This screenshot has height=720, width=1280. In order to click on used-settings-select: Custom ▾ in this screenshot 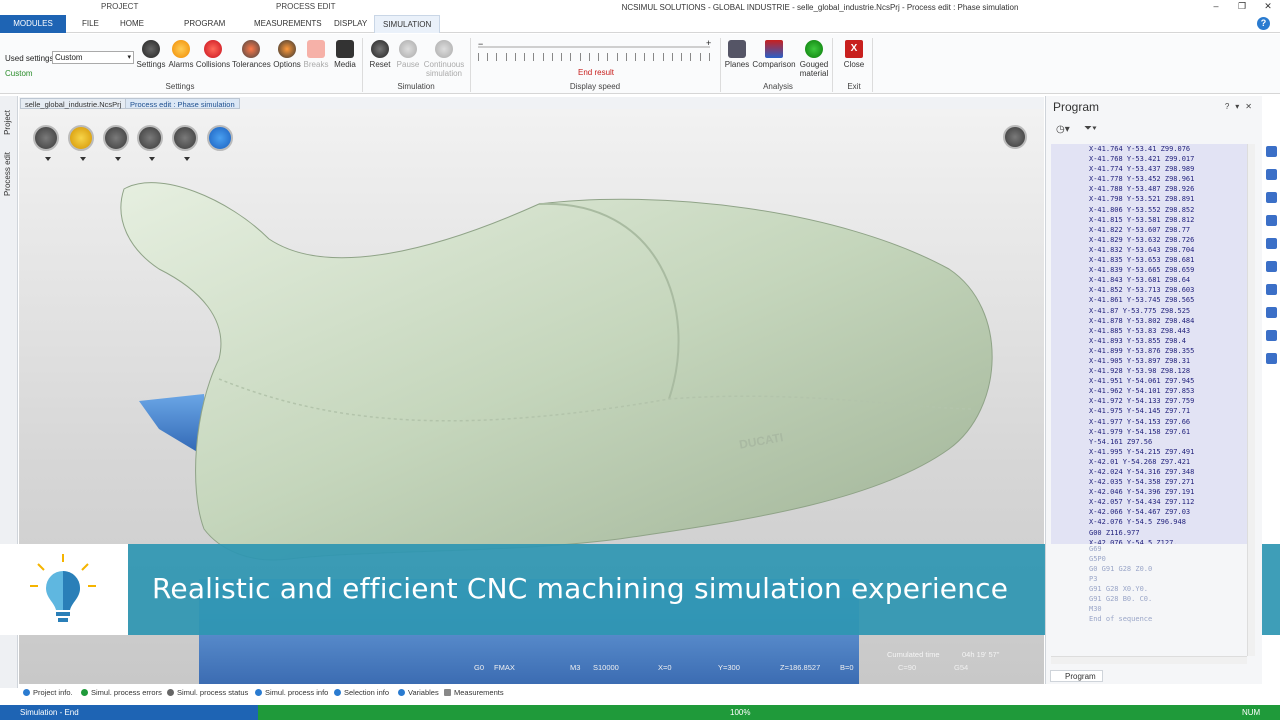, I will do `click(93, 57)`.